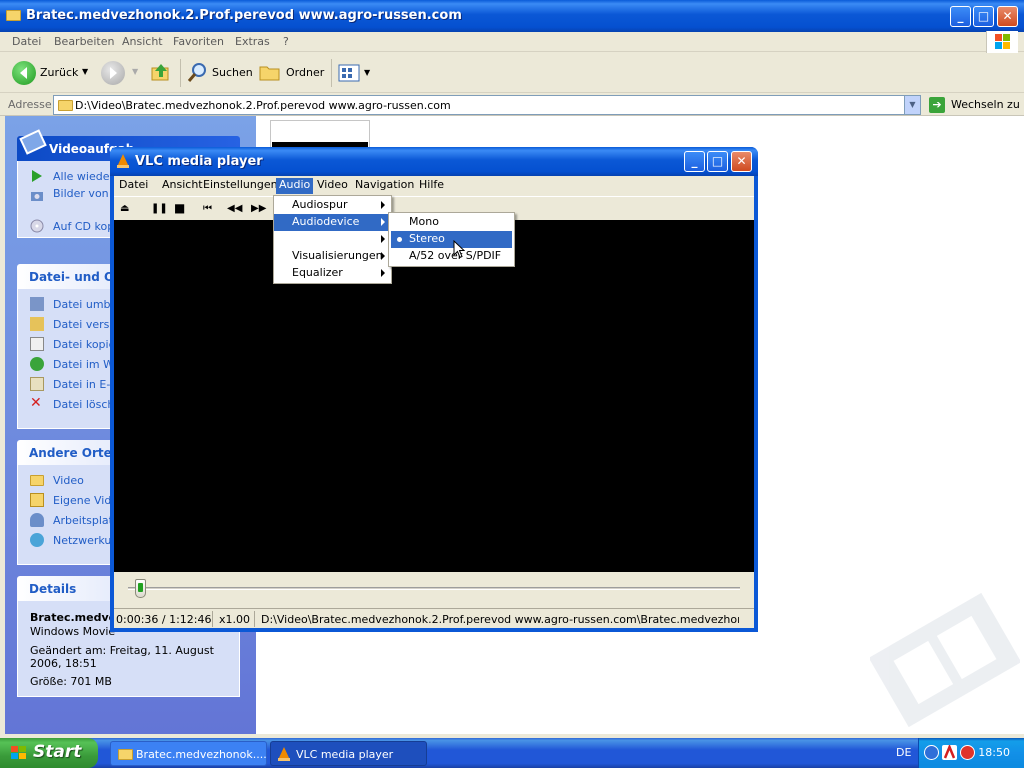 The image size is (1024, 768). What do you see at coordinates (332, 186) in the screenshot?
I see `vlc-menu-video: Video` at bounding box center [332, 186].